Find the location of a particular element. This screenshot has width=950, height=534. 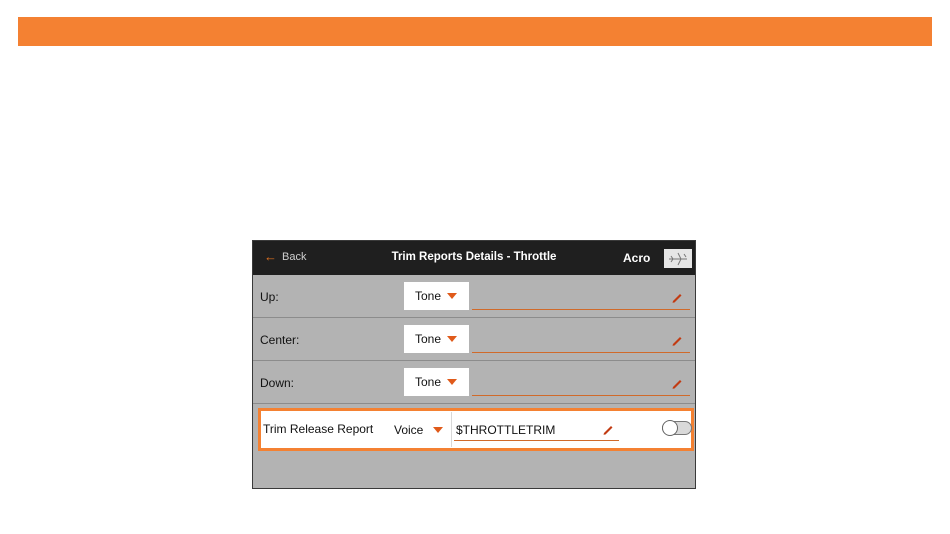

row-center: Center: Tone is located at coordinates (474, 339).